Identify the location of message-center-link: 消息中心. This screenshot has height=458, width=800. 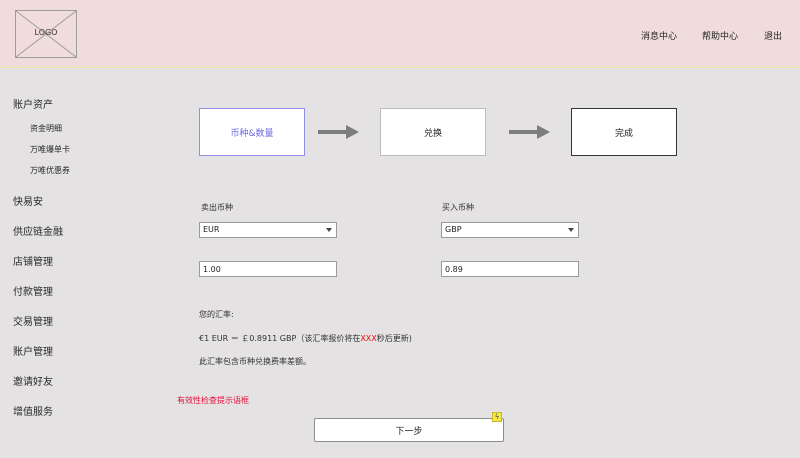
(659, 35).